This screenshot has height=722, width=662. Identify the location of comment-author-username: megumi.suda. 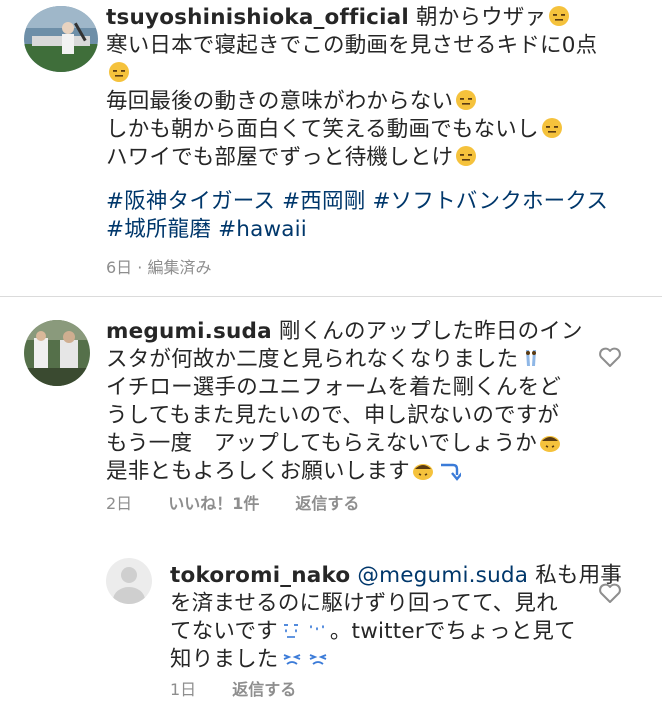
(189, 331).